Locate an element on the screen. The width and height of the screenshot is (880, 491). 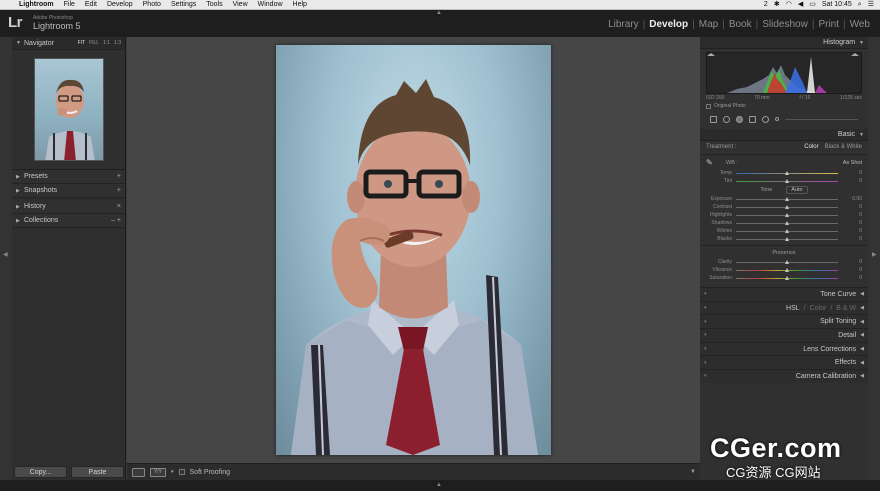
tone-slider-value: 0.00 is located at coordinates (855, 199).